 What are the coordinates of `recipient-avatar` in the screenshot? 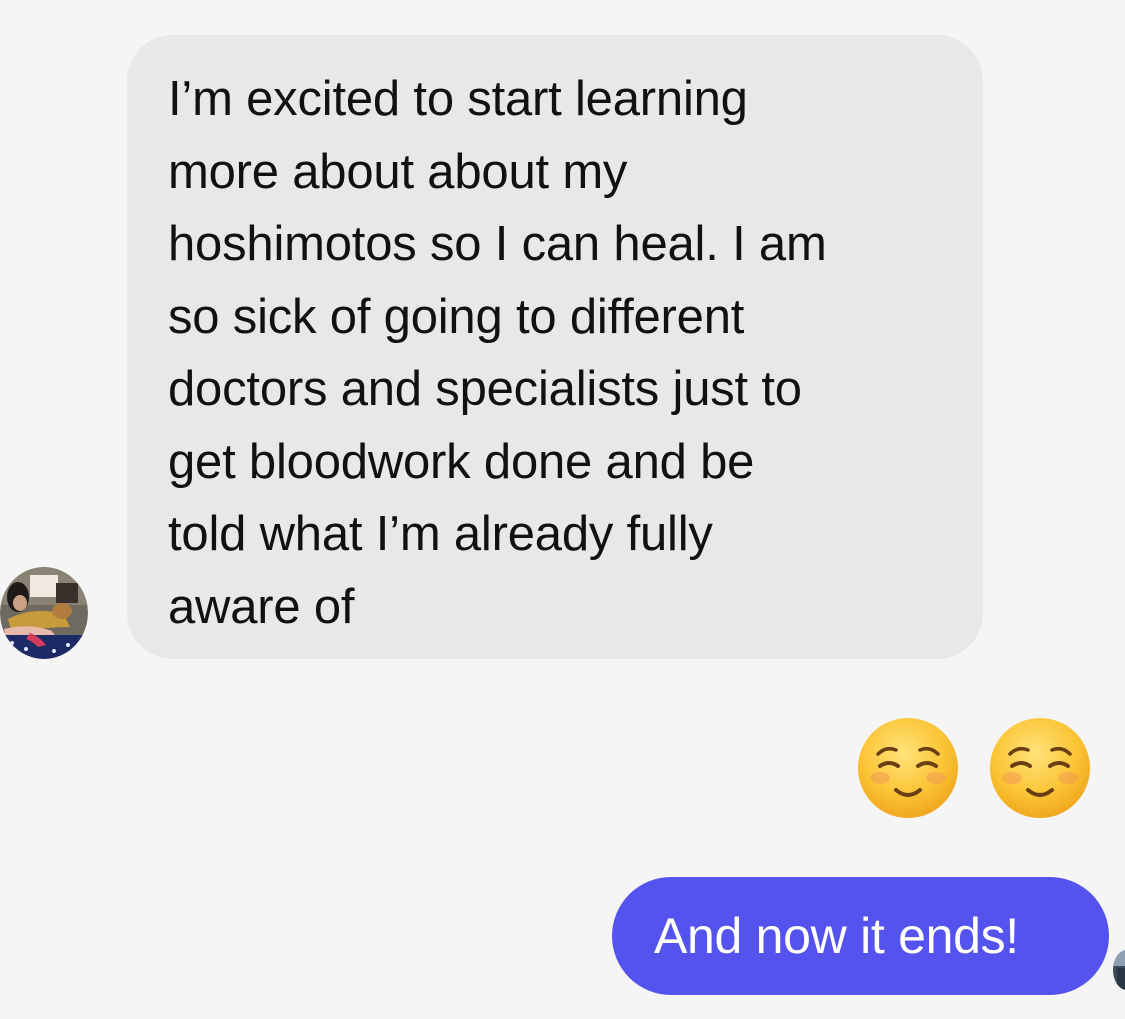 It's located at (1119, 970).